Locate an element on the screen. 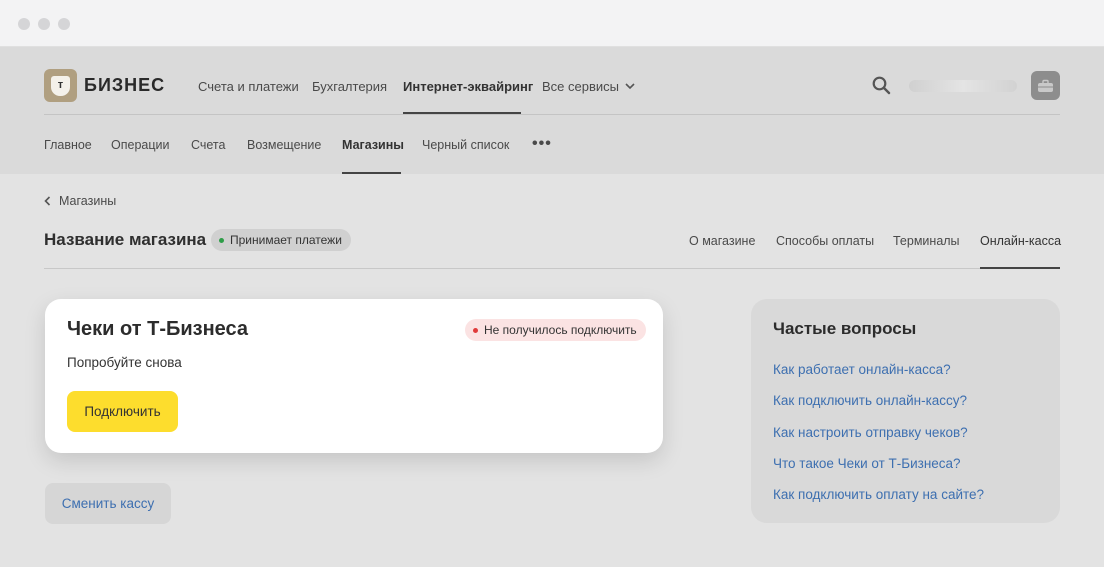 The width and height of the screenshot is (1104, 567). error-status-badge: Не получилось подключить is located at coordinates (555, 330).